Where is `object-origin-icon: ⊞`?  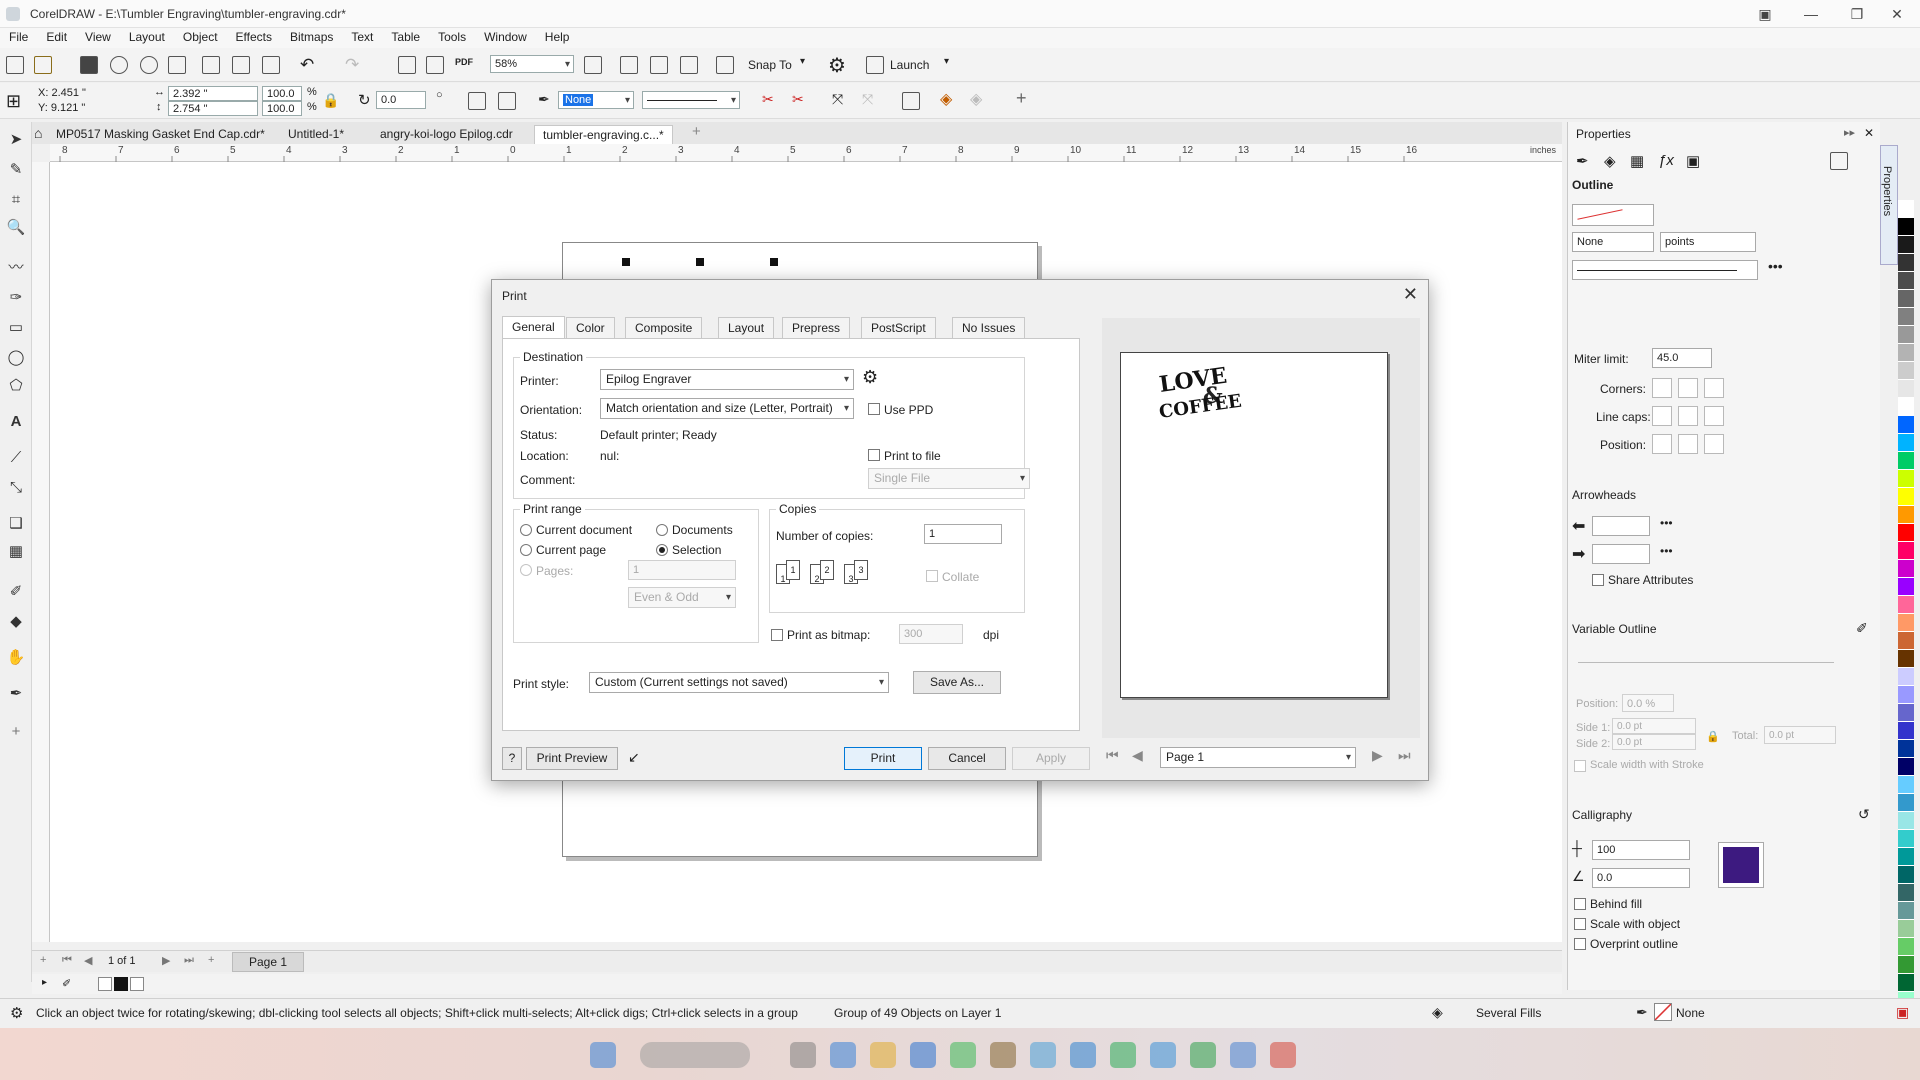 object-origin-icon: ⊞ is located at coordinates (13, 101).